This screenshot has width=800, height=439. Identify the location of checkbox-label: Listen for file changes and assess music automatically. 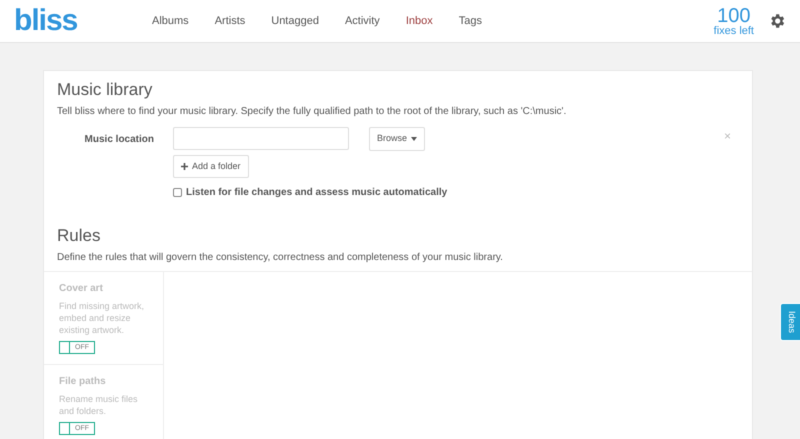
(317, 192).